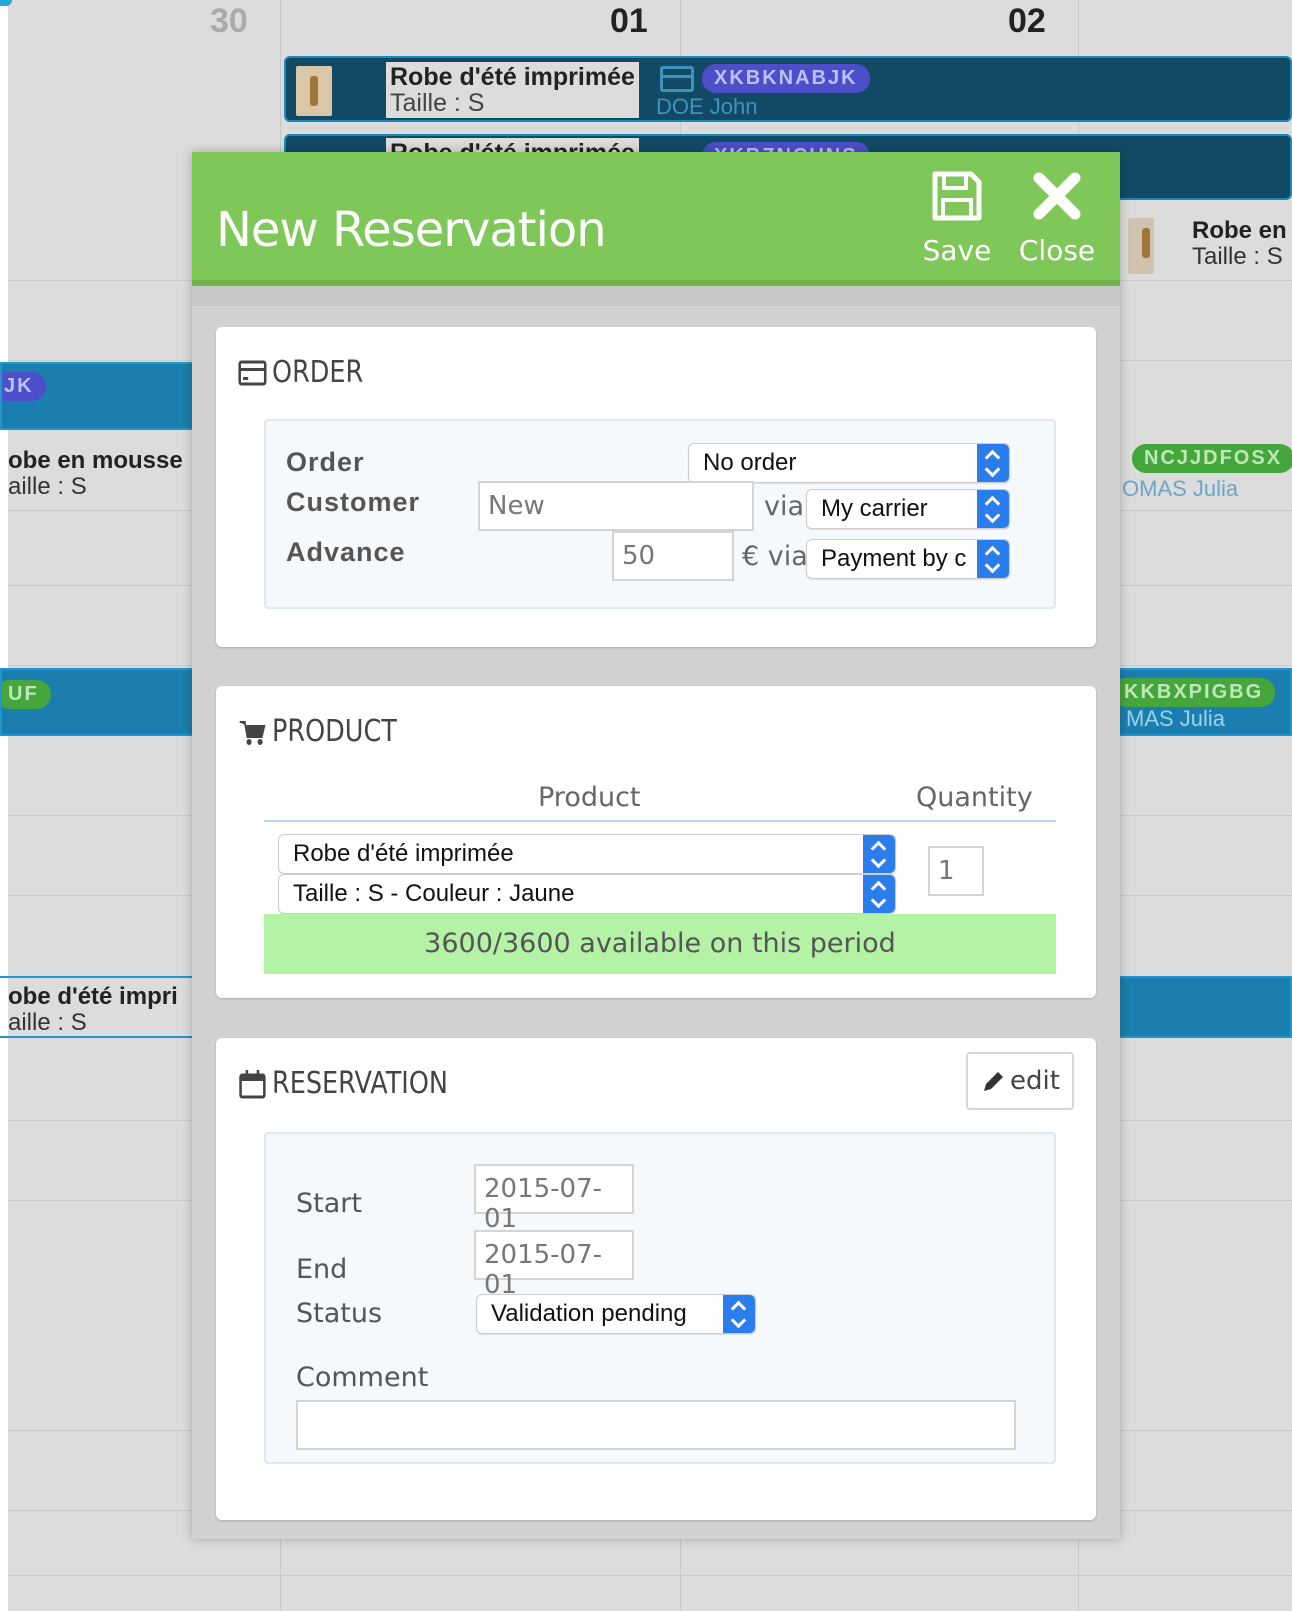 The image size is (1292, 1611). Describe the element at coordinates (957, 196) in the screenshot. I see `floppy-disk-icon` at that location.